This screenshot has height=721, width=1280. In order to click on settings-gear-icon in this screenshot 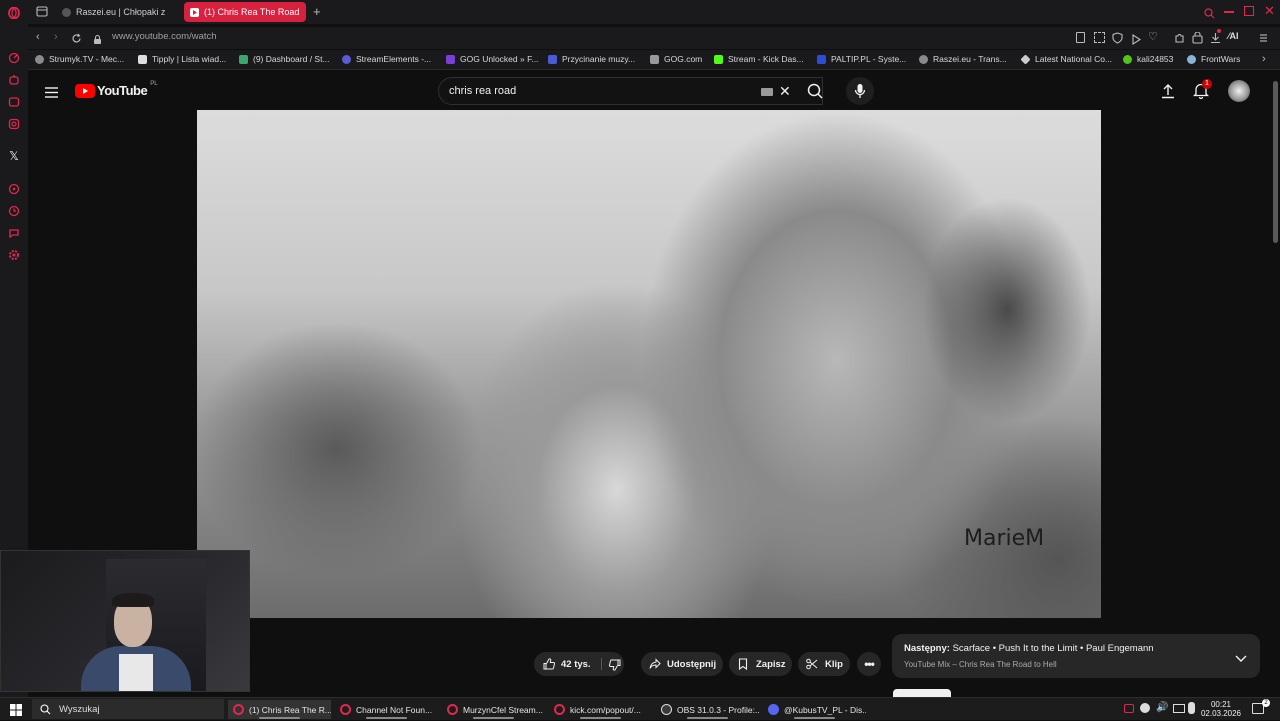, I will do `click(14, 255)`.